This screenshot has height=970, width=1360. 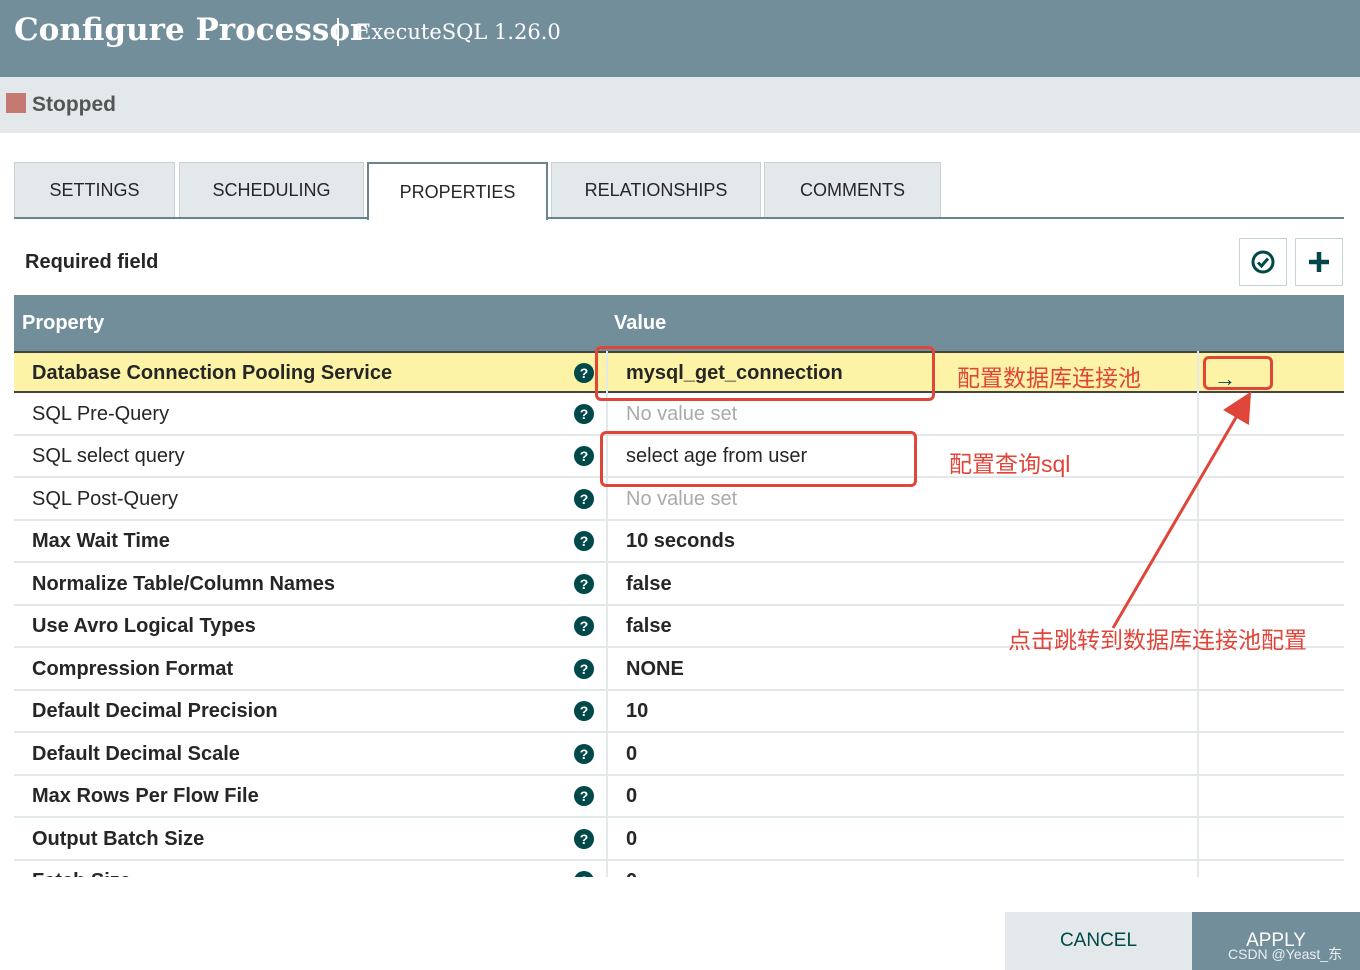 What do you see at coordinates (1181, 510) in the screenshot?
I see `annotation-arrow` at bounding box center [1181, 510].